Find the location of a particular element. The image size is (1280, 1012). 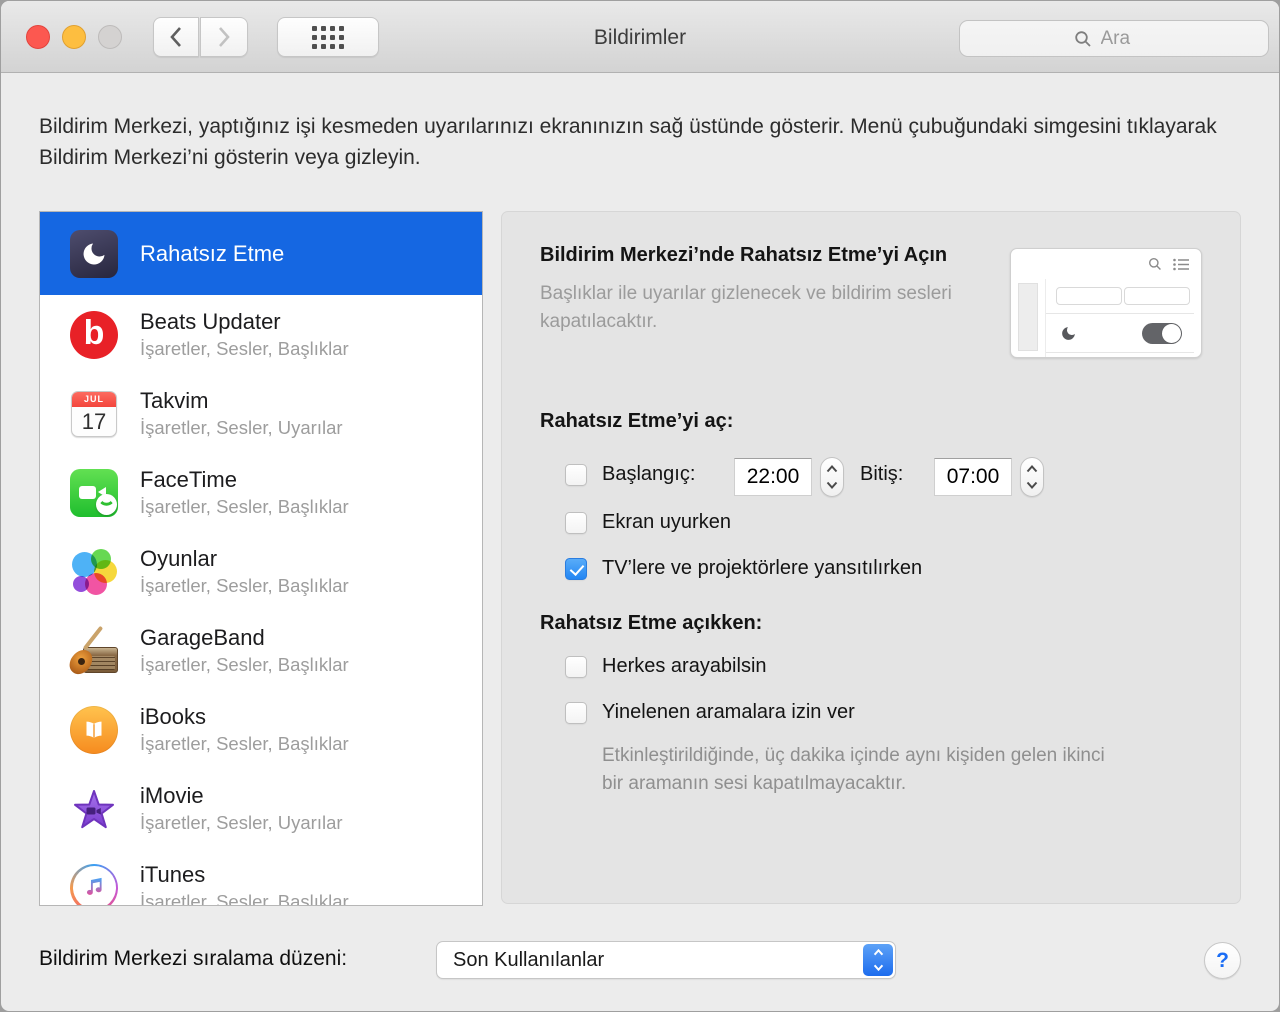

list-item-label: iMovie is located at coordinates (172, 795).